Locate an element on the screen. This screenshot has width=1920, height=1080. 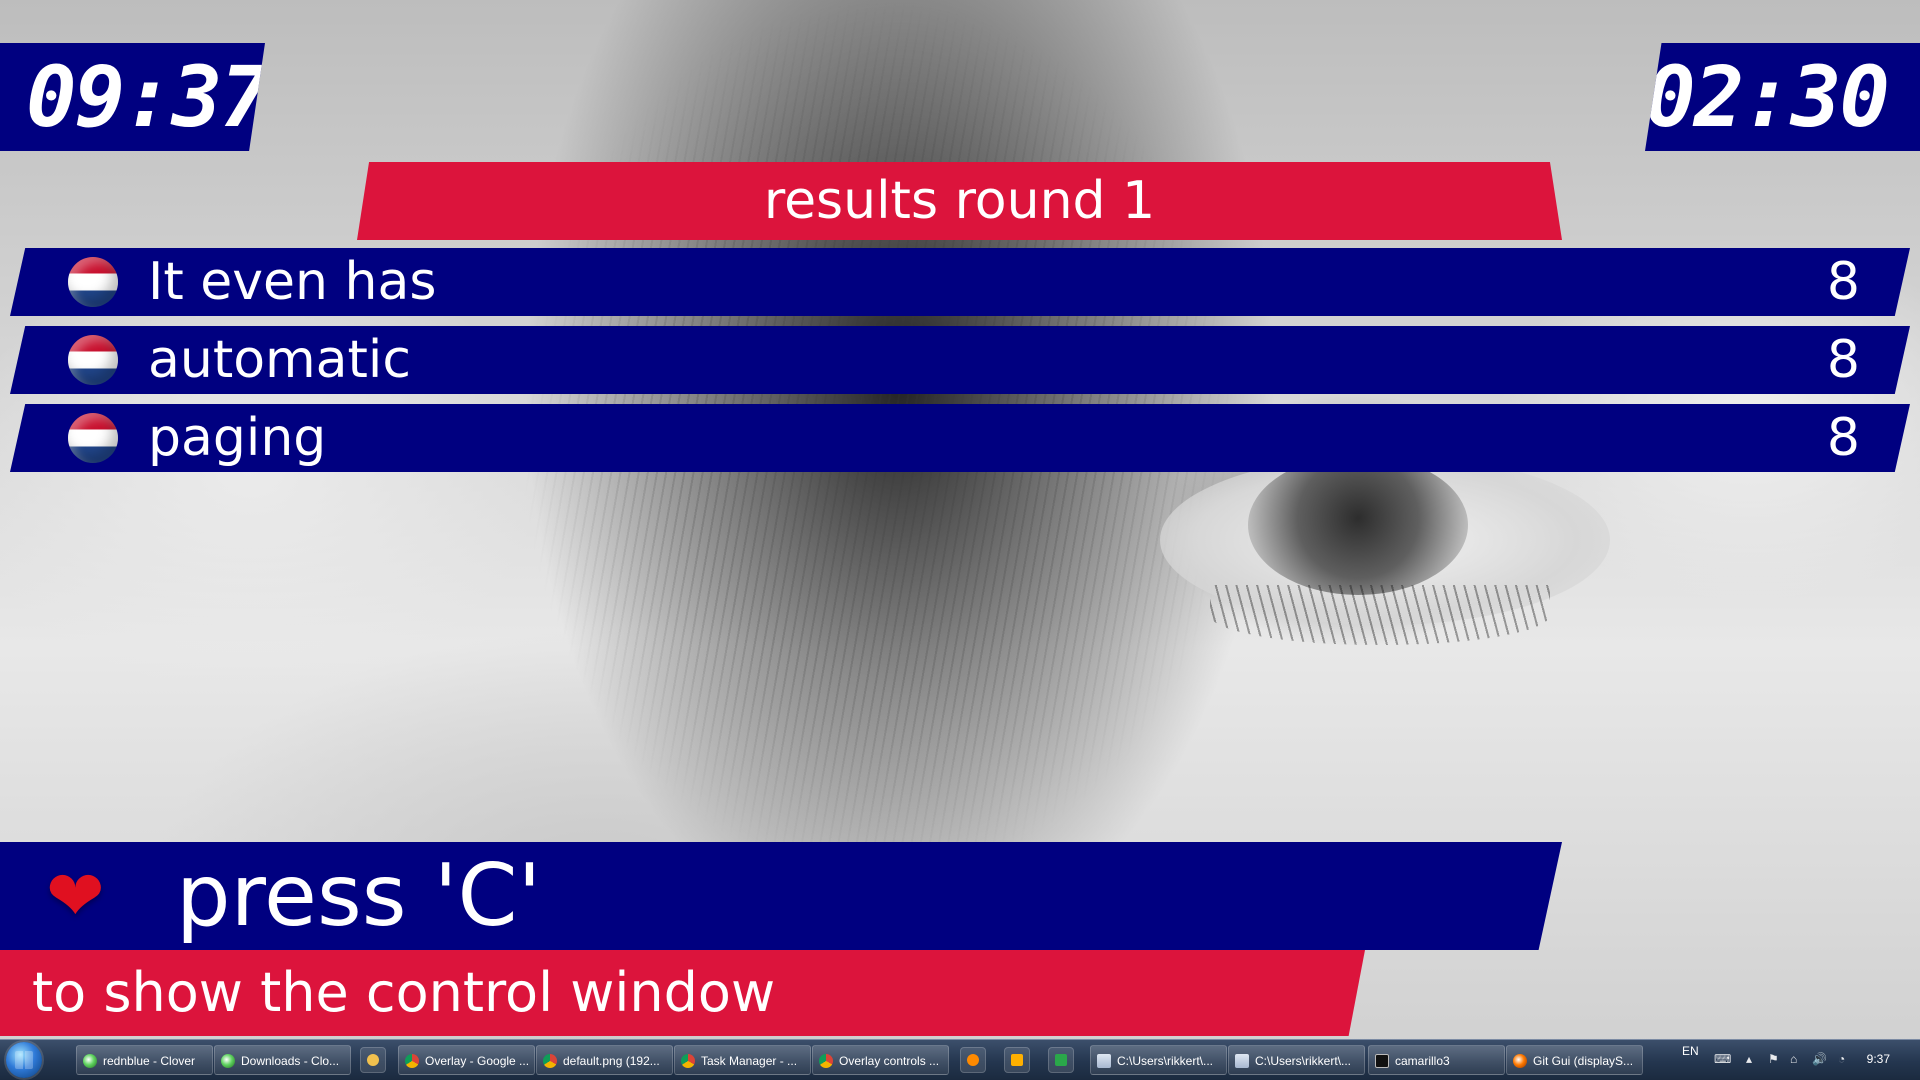
result-team-name: It even has is located at coordinates (292, 282).